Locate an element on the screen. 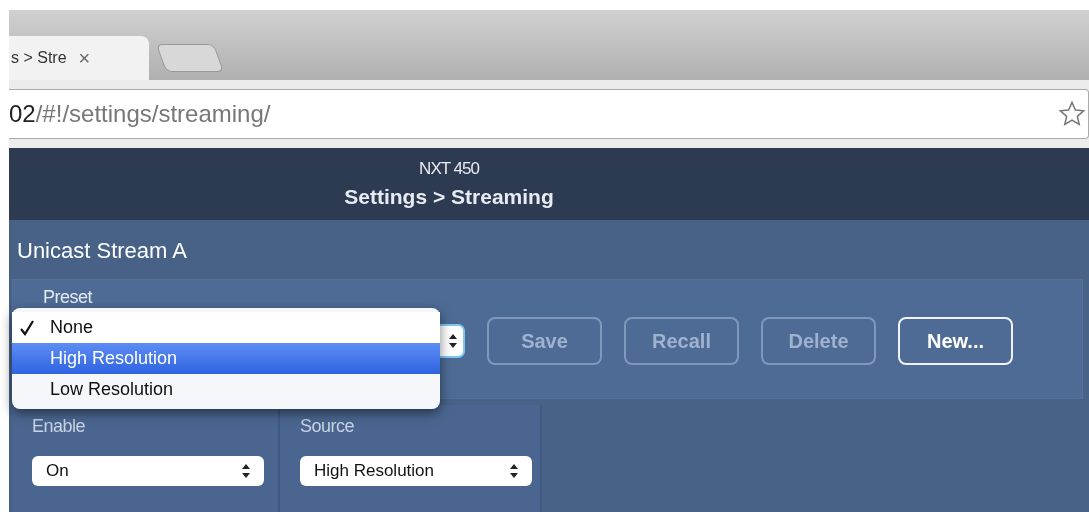 This screenshot has width=1089, height=512. select-field: High Resolution is located at coordinates (416, 471).